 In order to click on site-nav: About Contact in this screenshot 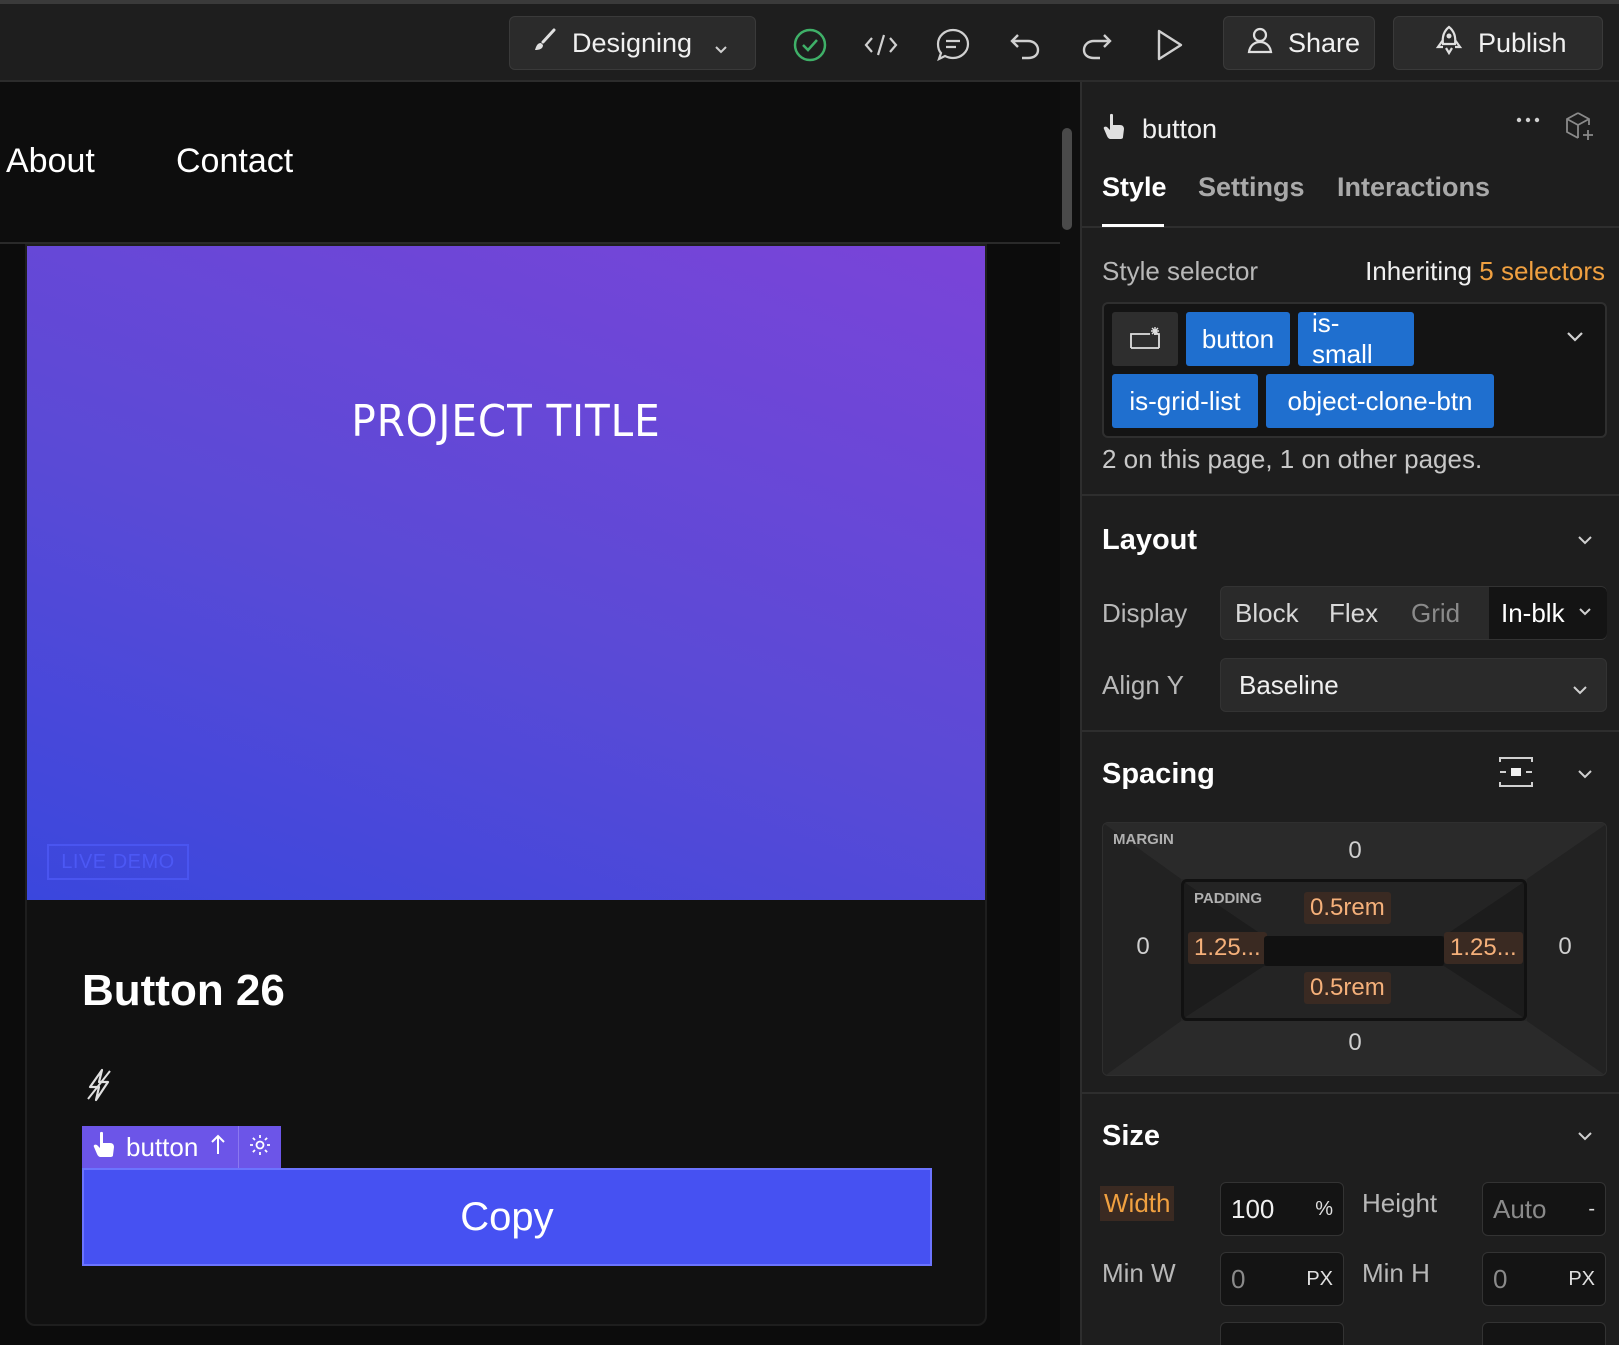, I will do `click(530, 163)`.